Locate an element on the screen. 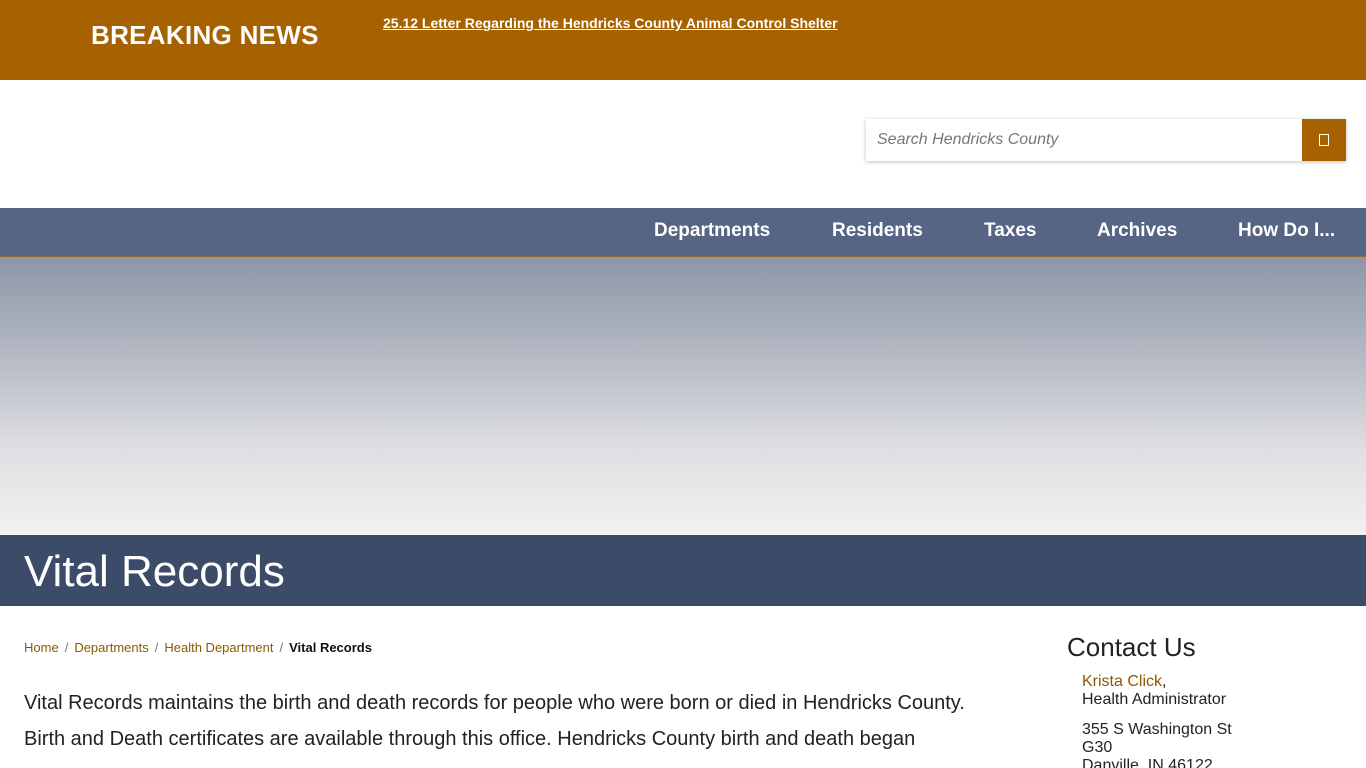 This screenshot has height=768, width=1366. contact-address-line: Danville, IN 46122 is located at coordinates (1147, 762).